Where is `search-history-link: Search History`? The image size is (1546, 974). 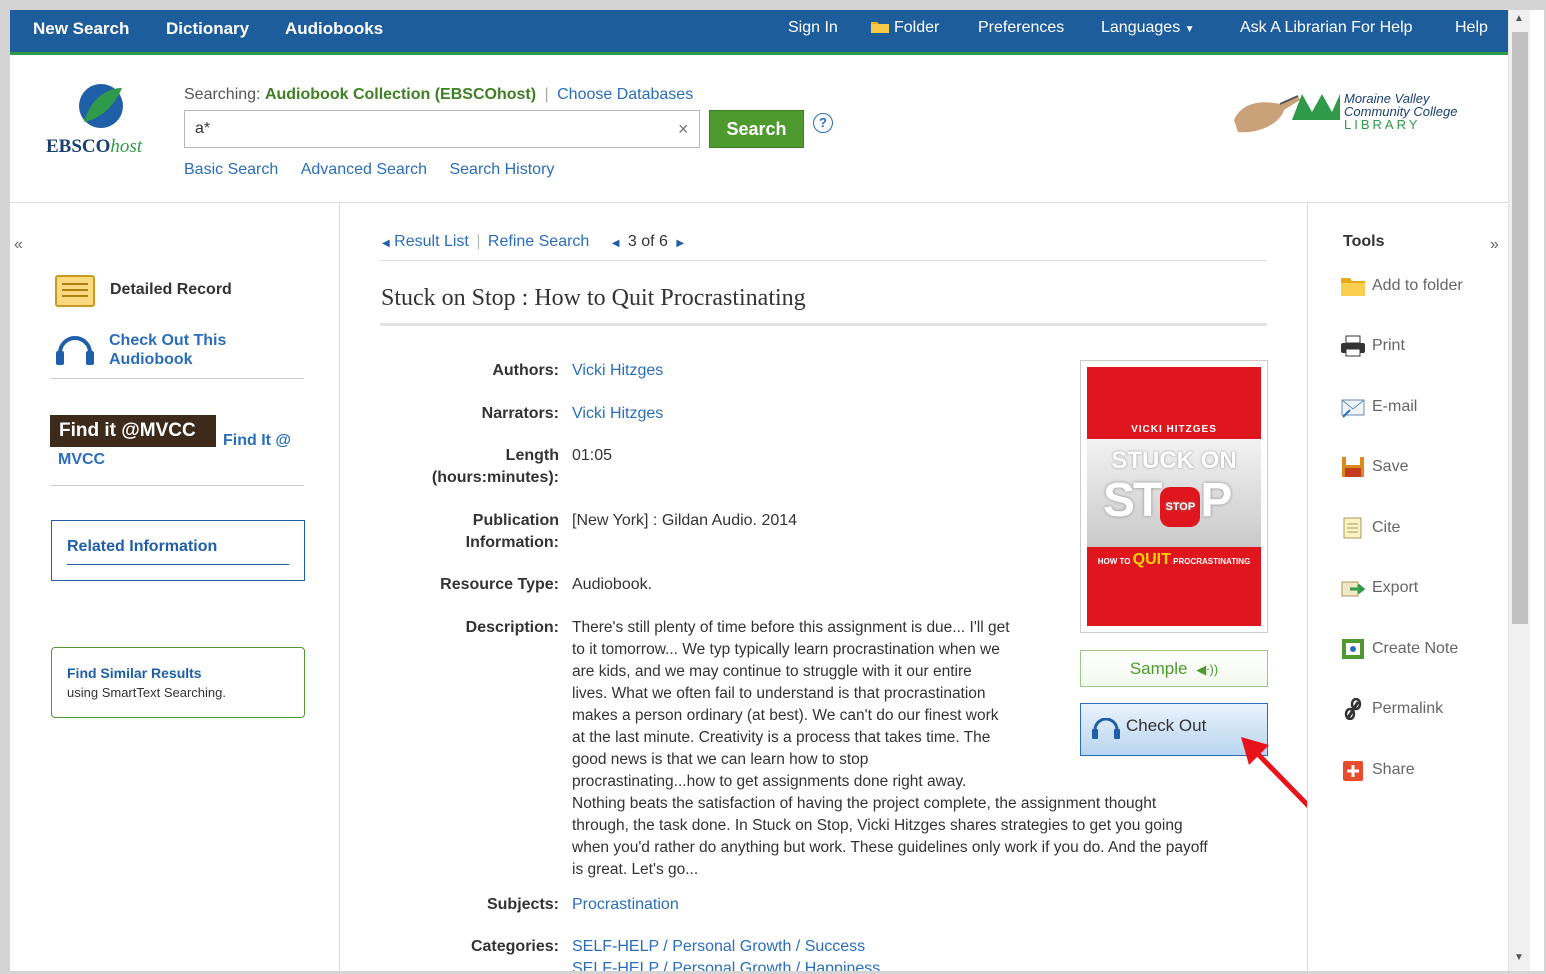 search-history-link: Search History is located at coordinates (501, 169).